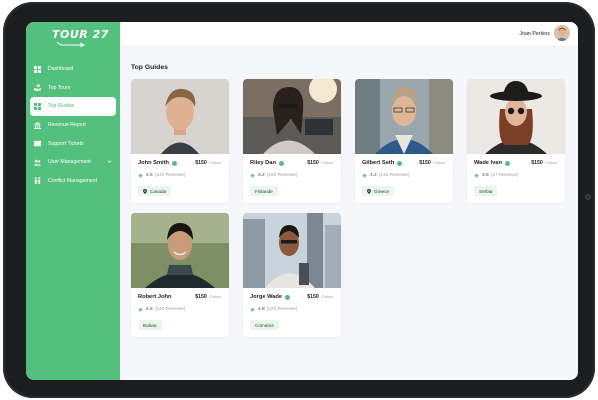 This screenshot has width=598, height=400. I want to click on sidebar-item-dashboard: Dashboard, so click(73, 69).